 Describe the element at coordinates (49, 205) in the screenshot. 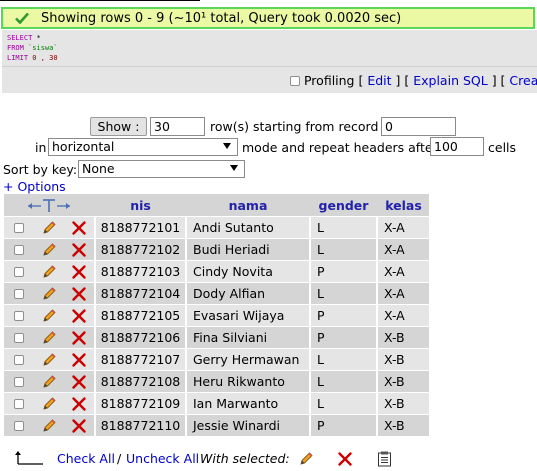

I see `column-resize-header` at that location.